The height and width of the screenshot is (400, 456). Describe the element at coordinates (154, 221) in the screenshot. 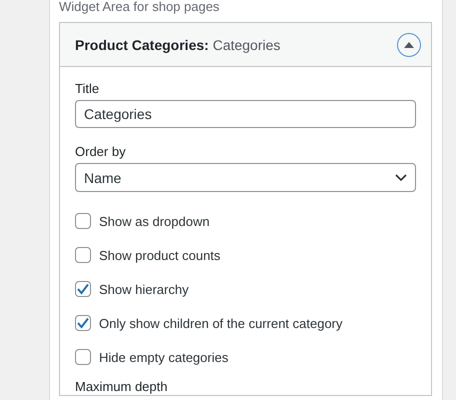

I see `option-label: Show as dropdown` at that location.